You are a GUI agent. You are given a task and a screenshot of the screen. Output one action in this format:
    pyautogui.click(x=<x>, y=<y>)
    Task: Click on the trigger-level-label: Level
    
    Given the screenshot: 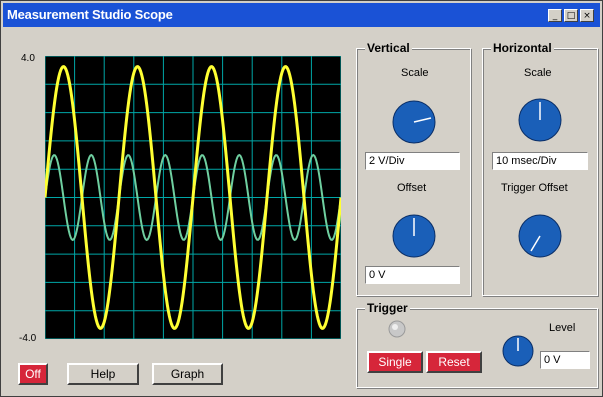 What is the action you would take?
    pyautogui.click(x=562, y=328)
    